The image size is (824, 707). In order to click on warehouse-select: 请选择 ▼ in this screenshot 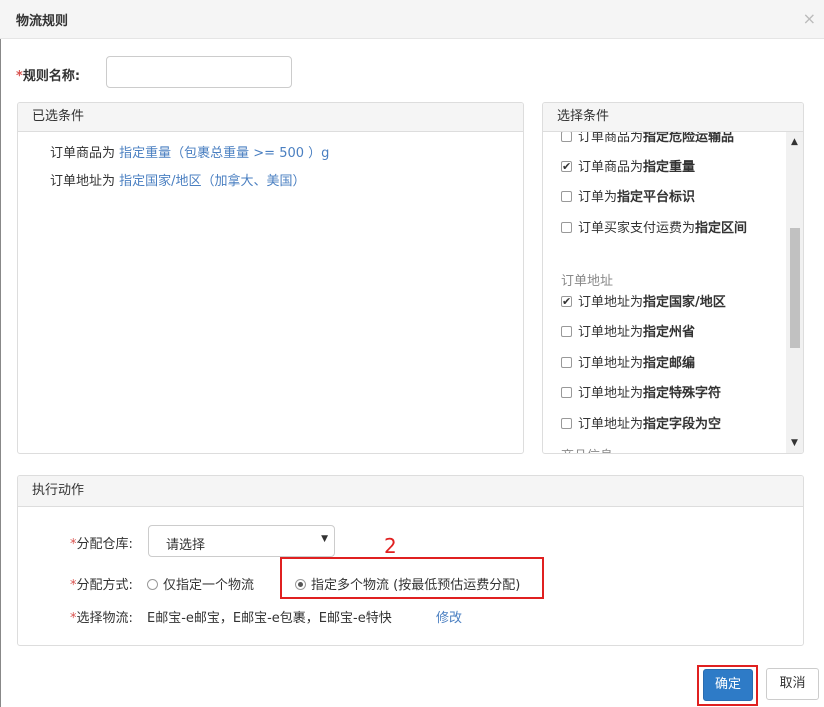, I will do `click(241, 541)`.